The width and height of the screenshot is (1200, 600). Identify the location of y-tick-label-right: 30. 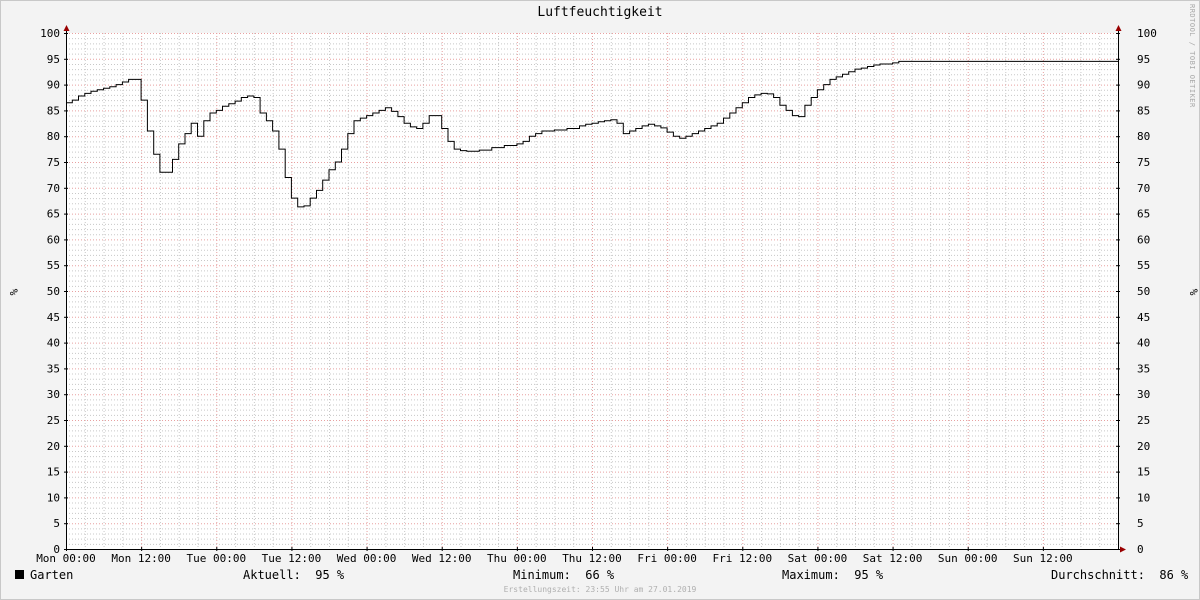
(1143, 394).